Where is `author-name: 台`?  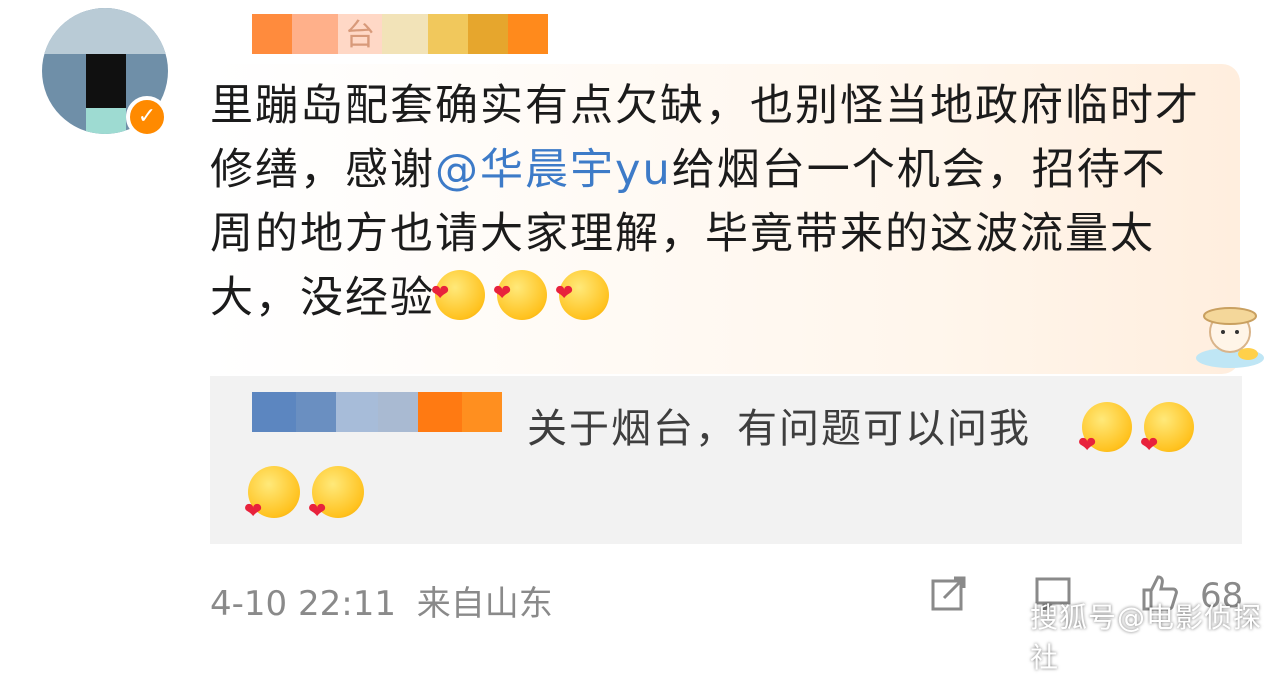
author-name: 台 is located at coordinates (400, 34).